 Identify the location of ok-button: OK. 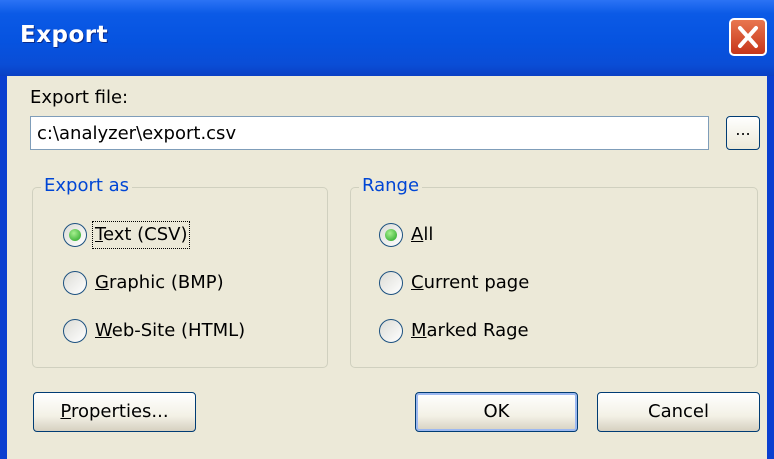
(496, 412).